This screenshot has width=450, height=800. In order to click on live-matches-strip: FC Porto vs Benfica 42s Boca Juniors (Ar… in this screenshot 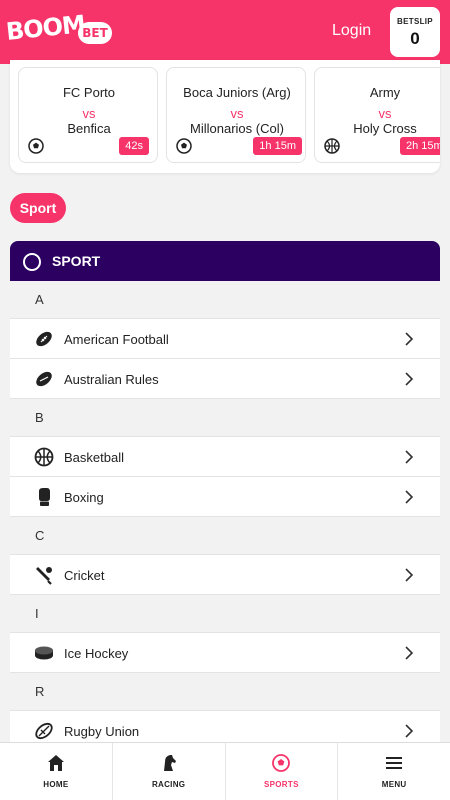, I will do `click(225, 116)`.